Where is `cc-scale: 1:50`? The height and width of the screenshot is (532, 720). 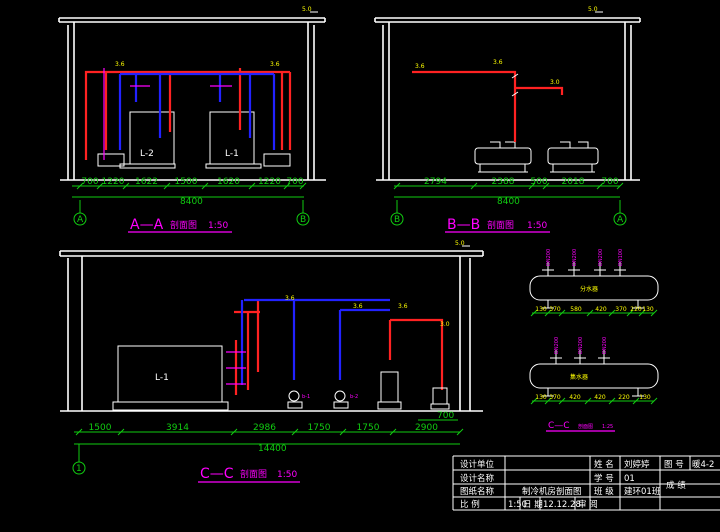
cc-scale: 1:50 is located at coordinates (287, 475).